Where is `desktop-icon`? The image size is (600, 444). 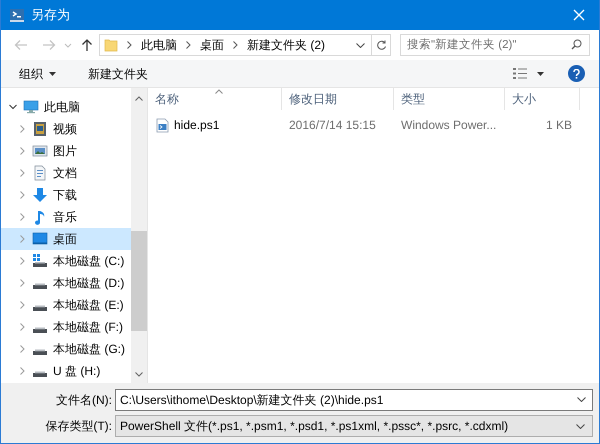 desktop-icon is located at coordinates (40, 239).